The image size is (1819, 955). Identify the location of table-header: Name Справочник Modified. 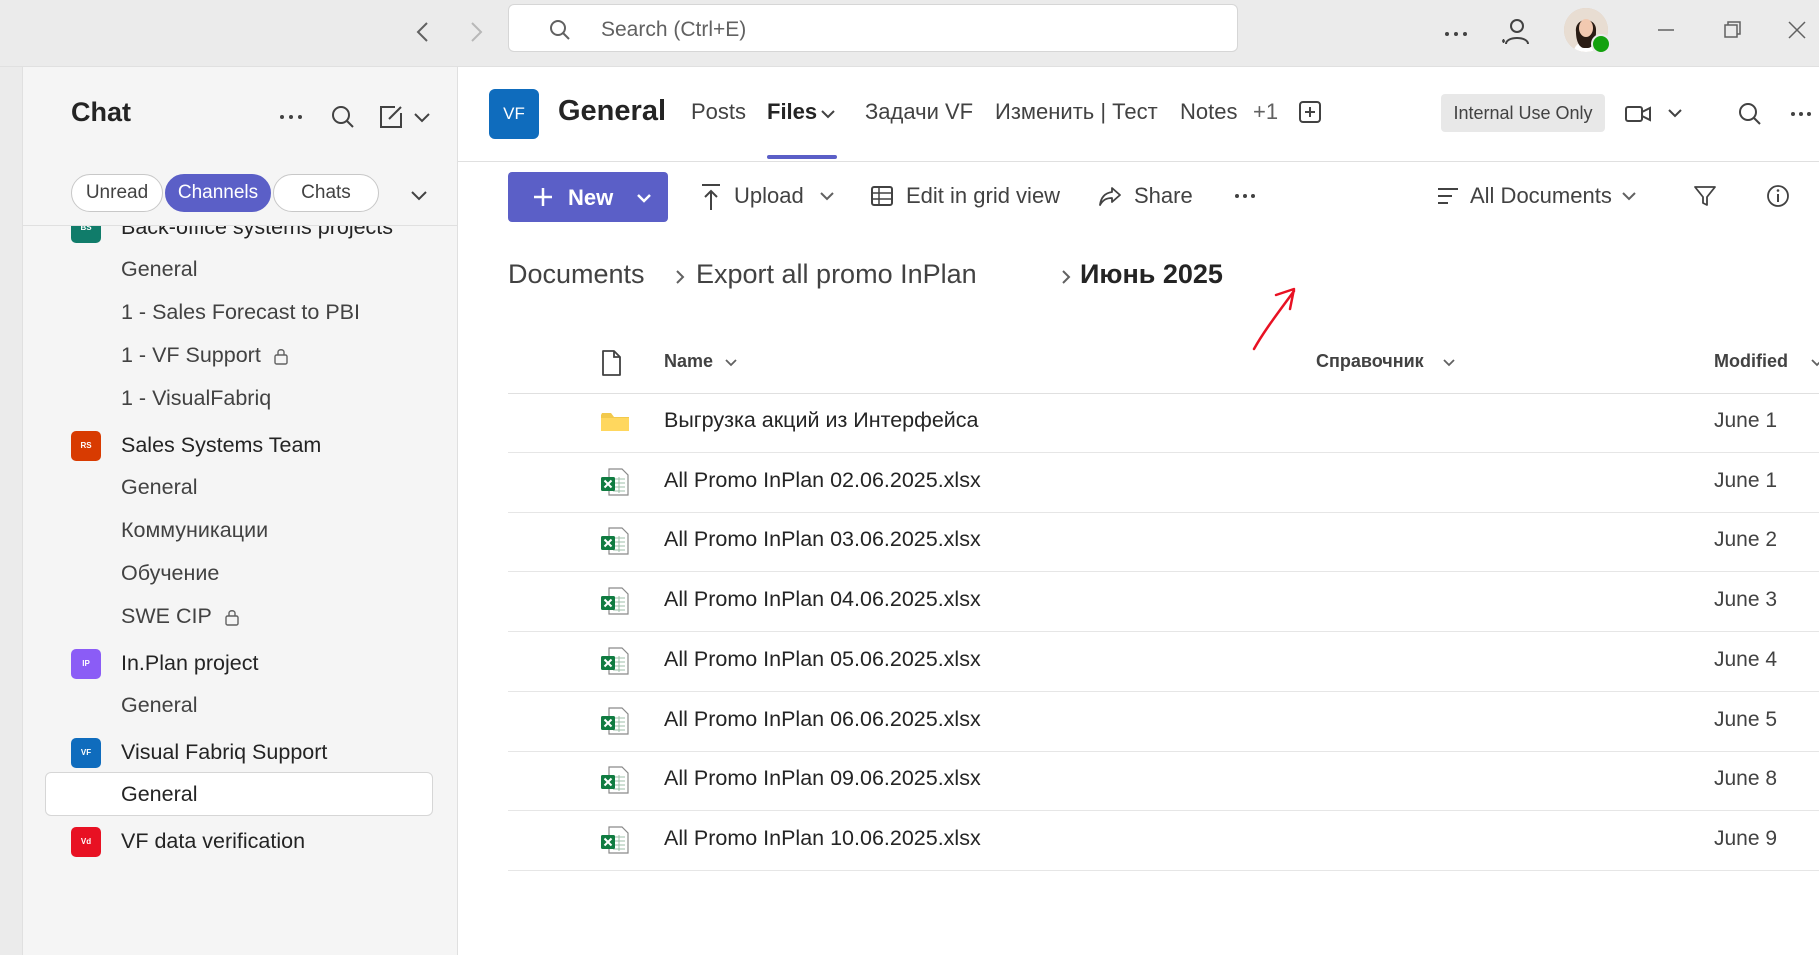
(1163, 361).